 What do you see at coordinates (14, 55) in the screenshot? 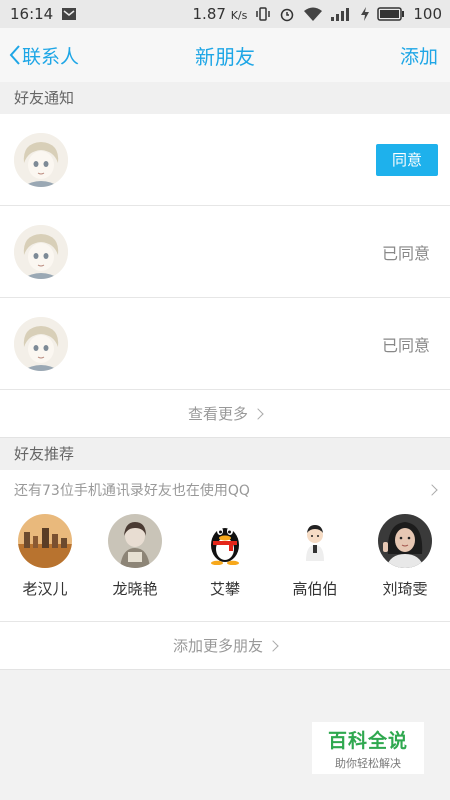
I see `chevron-left-icon` at bounding box center [14, 55].